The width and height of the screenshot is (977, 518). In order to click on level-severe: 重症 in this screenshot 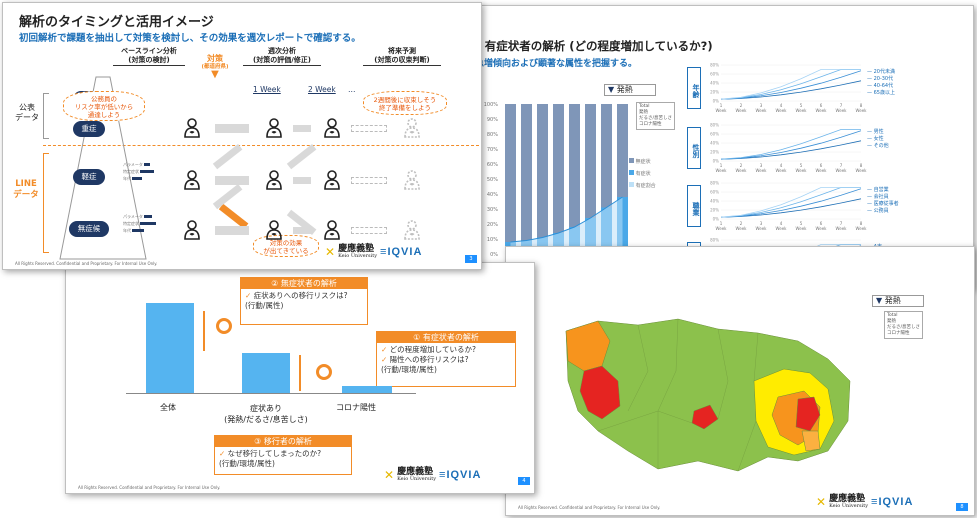, I will do `click(89, 129)`.